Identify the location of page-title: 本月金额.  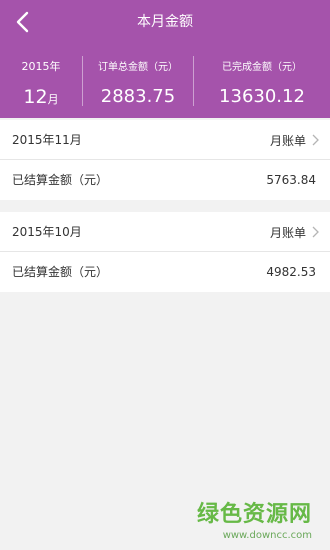
(165, 22).